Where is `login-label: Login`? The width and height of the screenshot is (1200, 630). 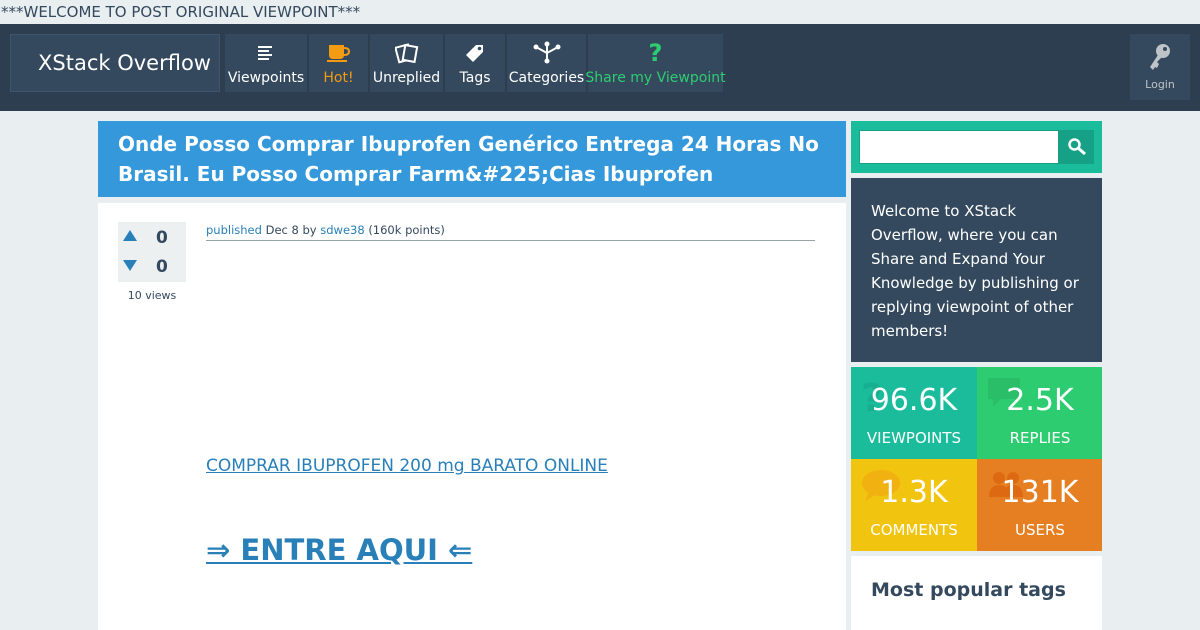 login-label: Login is located at coordinates (1160, 84).